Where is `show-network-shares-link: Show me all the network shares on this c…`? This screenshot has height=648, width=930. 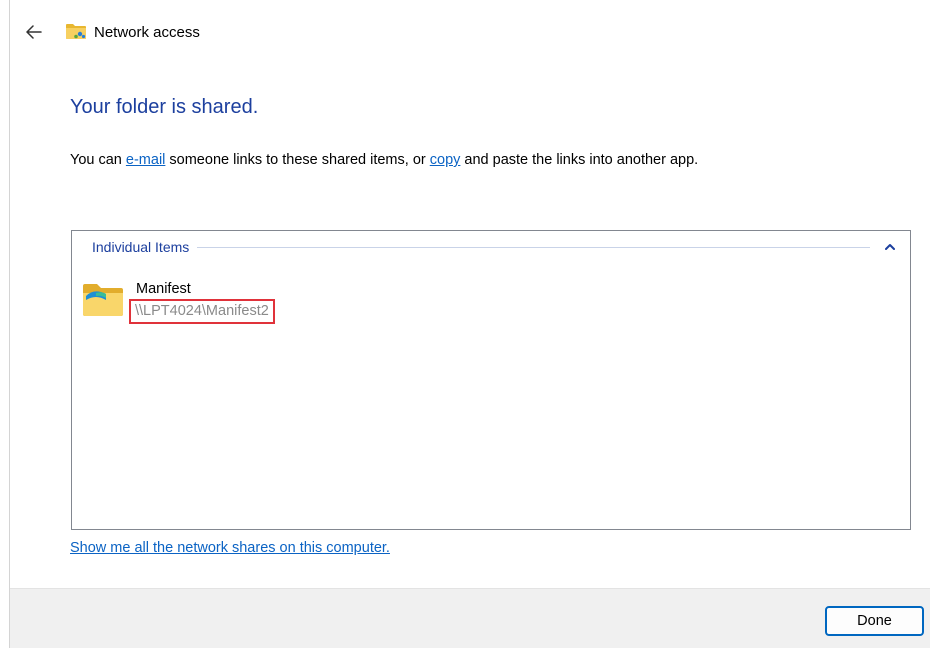 show-network-shares-link: Show me all the network shares on this c… is located at coordinates (230, 548).